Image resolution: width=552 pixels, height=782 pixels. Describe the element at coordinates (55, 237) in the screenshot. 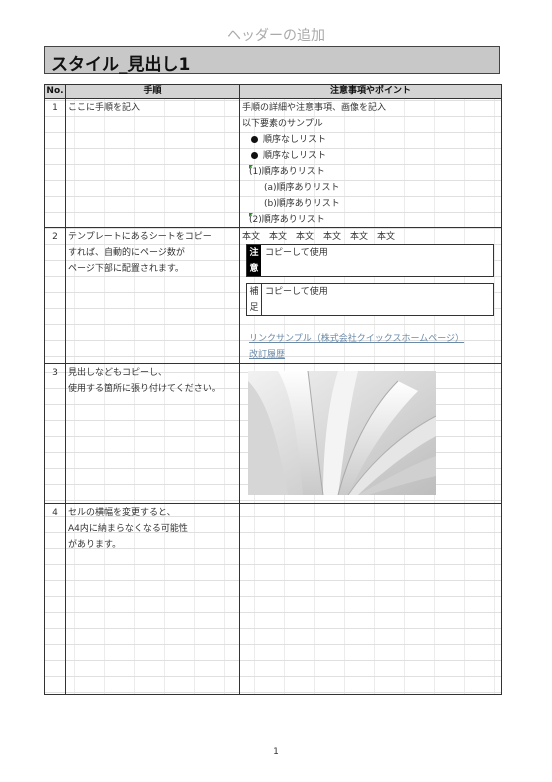

I see `row-number: 2` at that location.